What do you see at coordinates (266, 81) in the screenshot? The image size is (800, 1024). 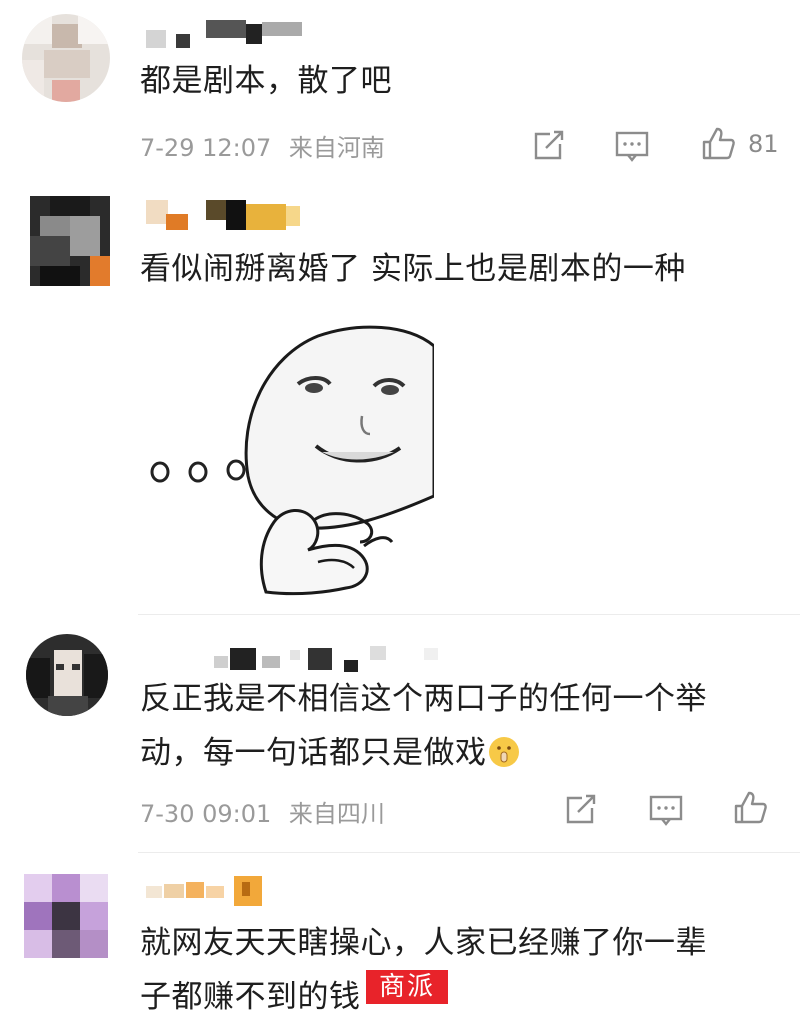 I see `comment-text: 都是剧本，散了吧` at bounding box center [266, 81].